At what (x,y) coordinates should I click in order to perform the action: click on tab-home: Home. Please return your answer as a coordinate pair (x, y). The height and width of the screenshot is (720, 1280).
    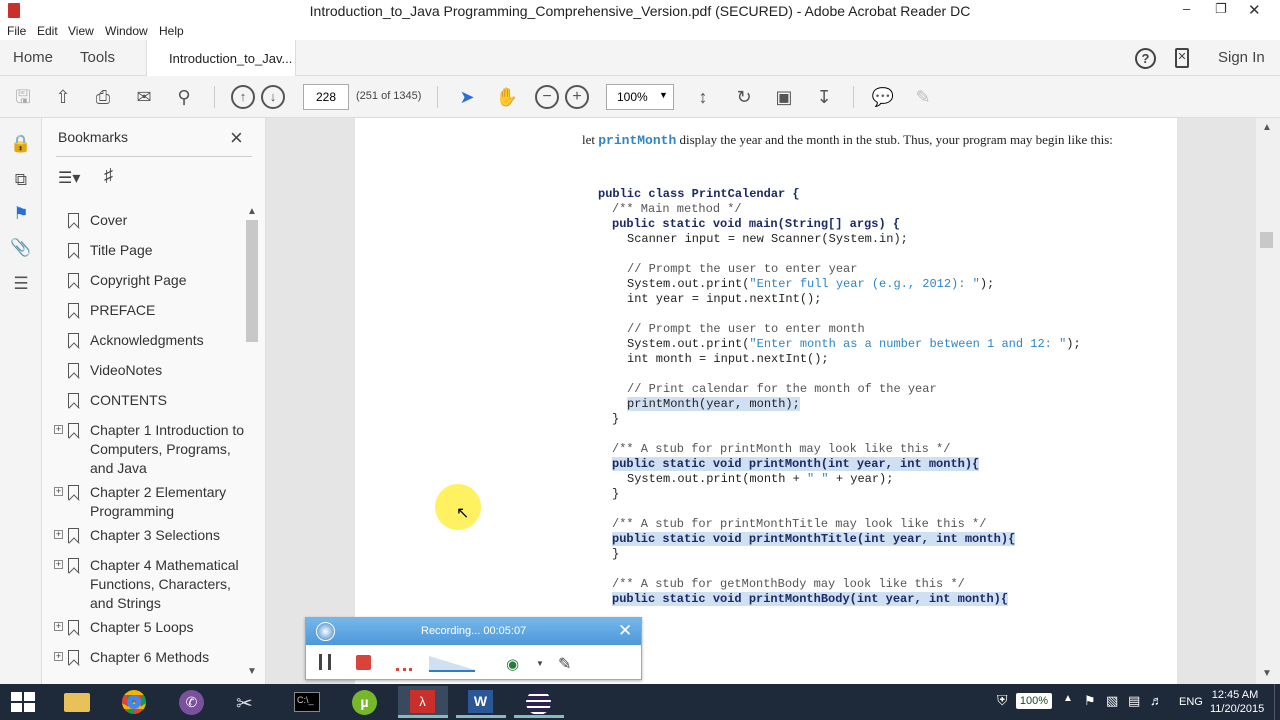
    Looking at the image, I should click on (33, 57).